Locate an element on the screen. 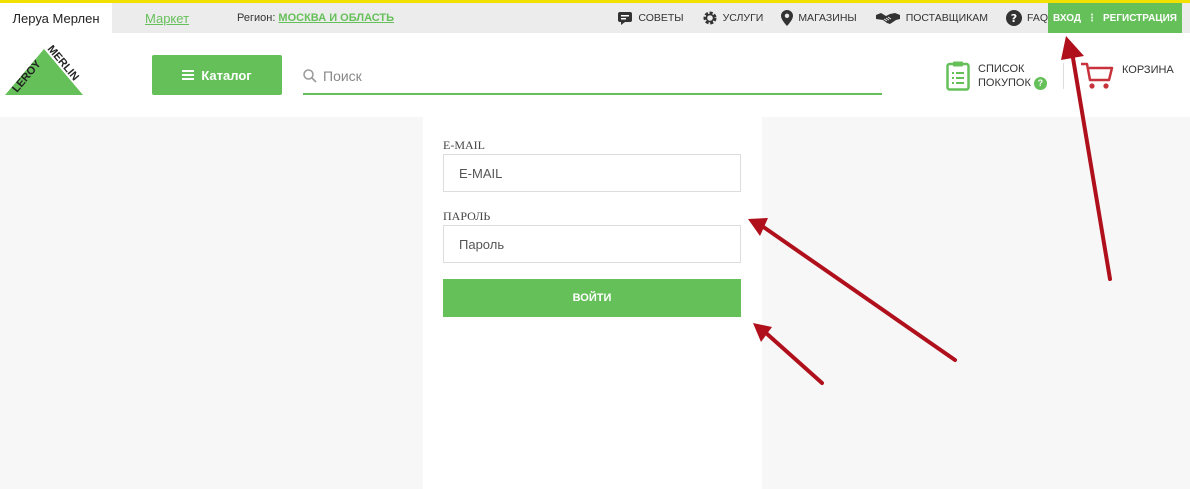 Image resolution: width=1190 pixels, height=489 pixels. search-input is located at coordinates (593, 76).